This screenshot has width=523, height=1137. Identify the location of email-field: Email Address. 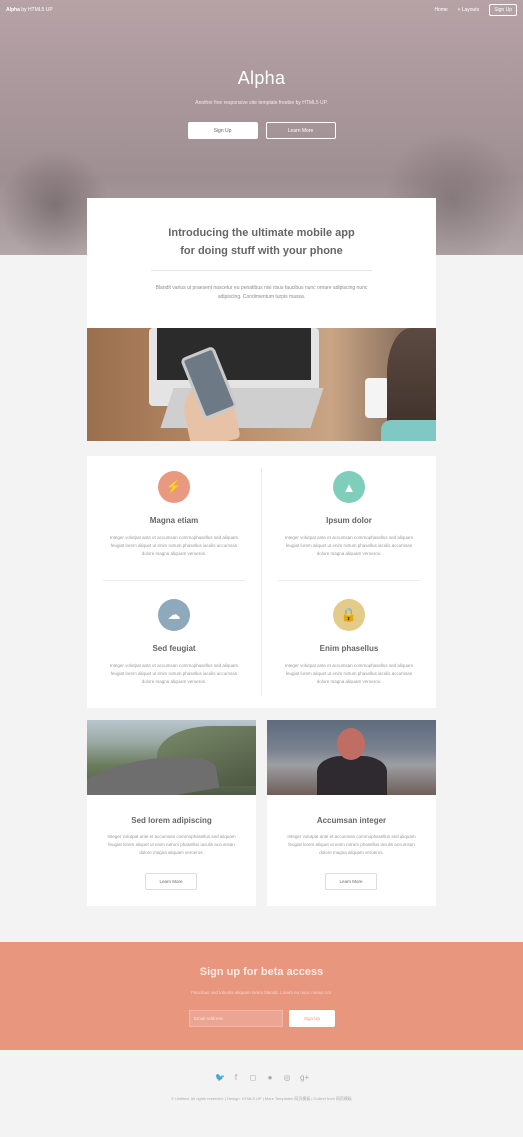
(236, 1018).